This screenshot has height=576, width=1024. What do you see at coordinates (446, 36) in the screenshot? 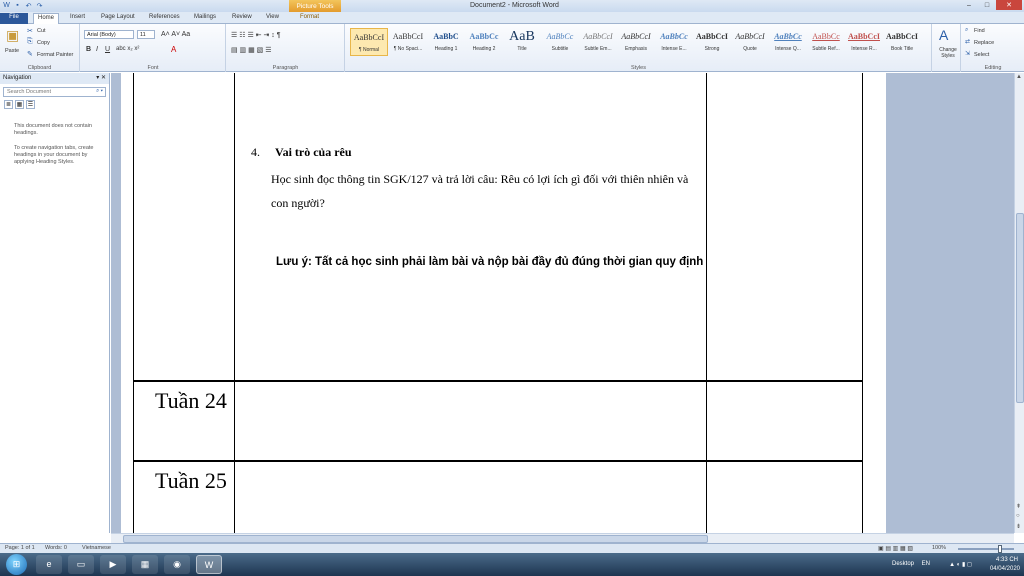
I see `style-sample: AaBbC` at bounding box center [446, 36].